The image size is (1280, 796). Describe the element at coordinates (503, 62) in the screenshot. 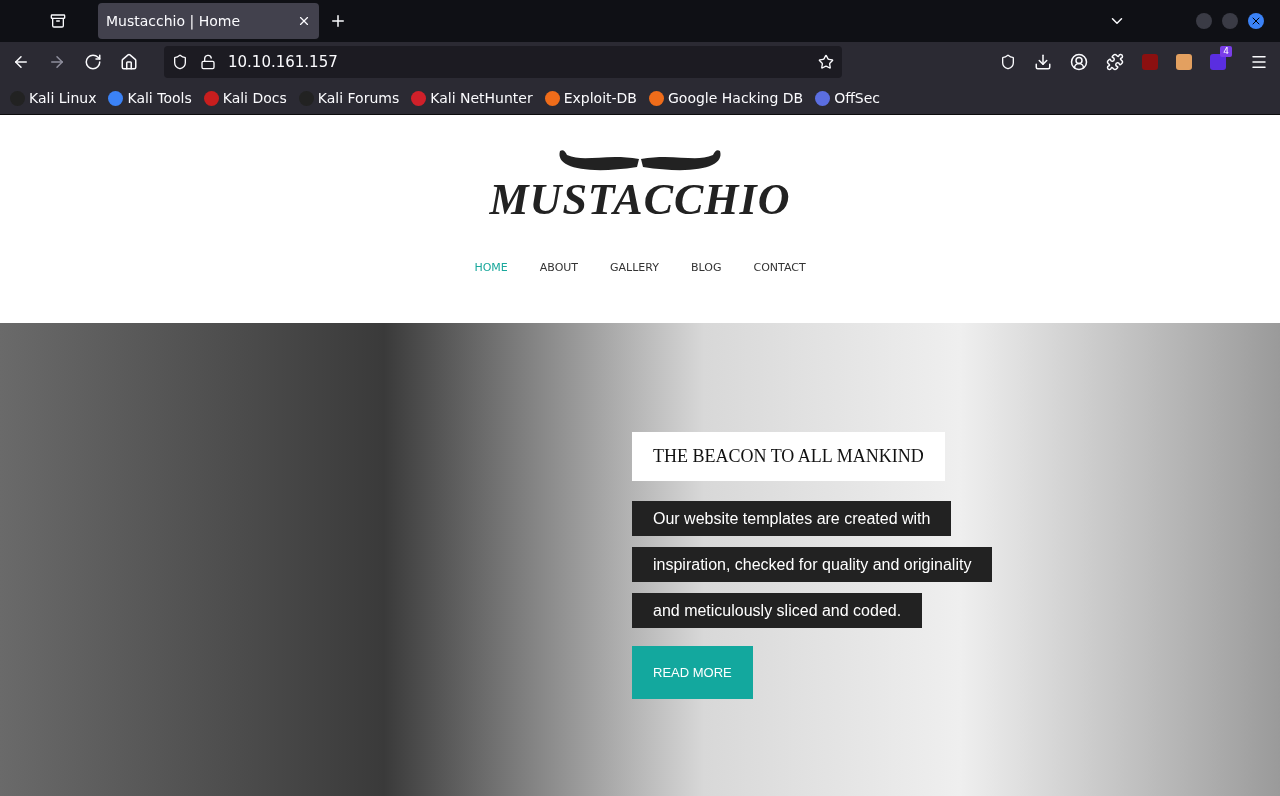

I see `address-bar: 10.10.161.157` at that location.